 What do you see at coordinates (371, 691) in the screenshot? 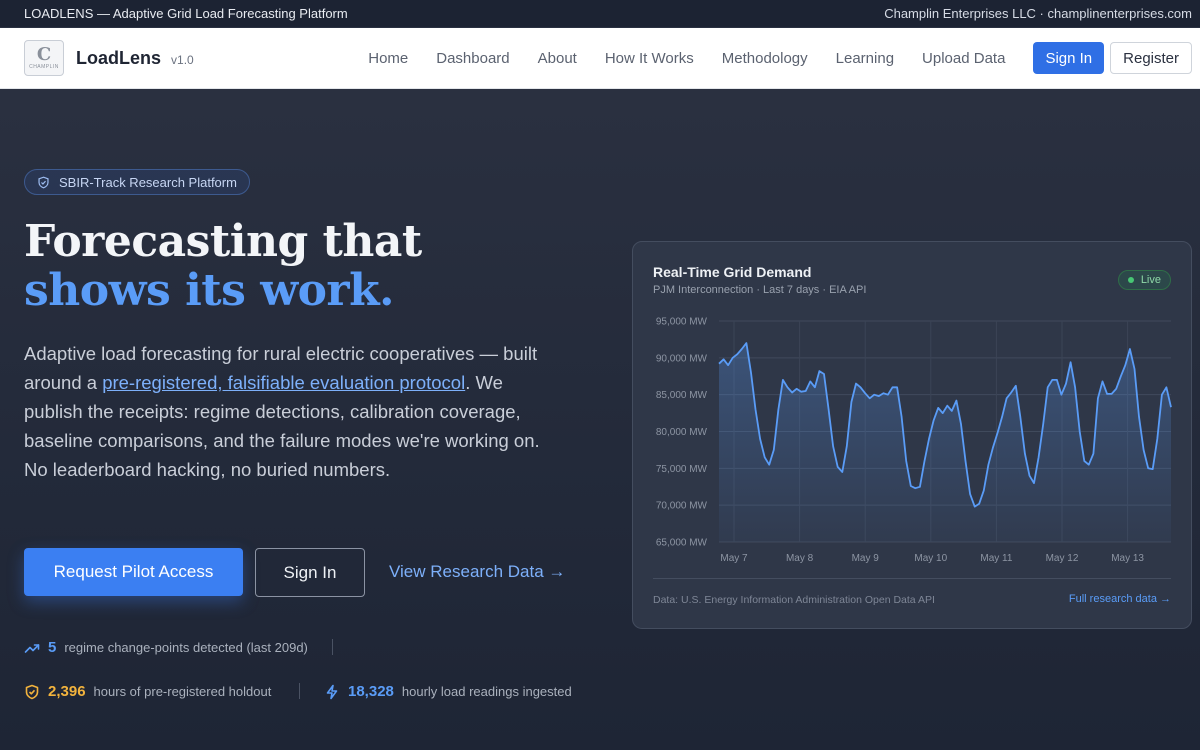
I see `stat-value: 18,328` at bounding box center [371, 691].